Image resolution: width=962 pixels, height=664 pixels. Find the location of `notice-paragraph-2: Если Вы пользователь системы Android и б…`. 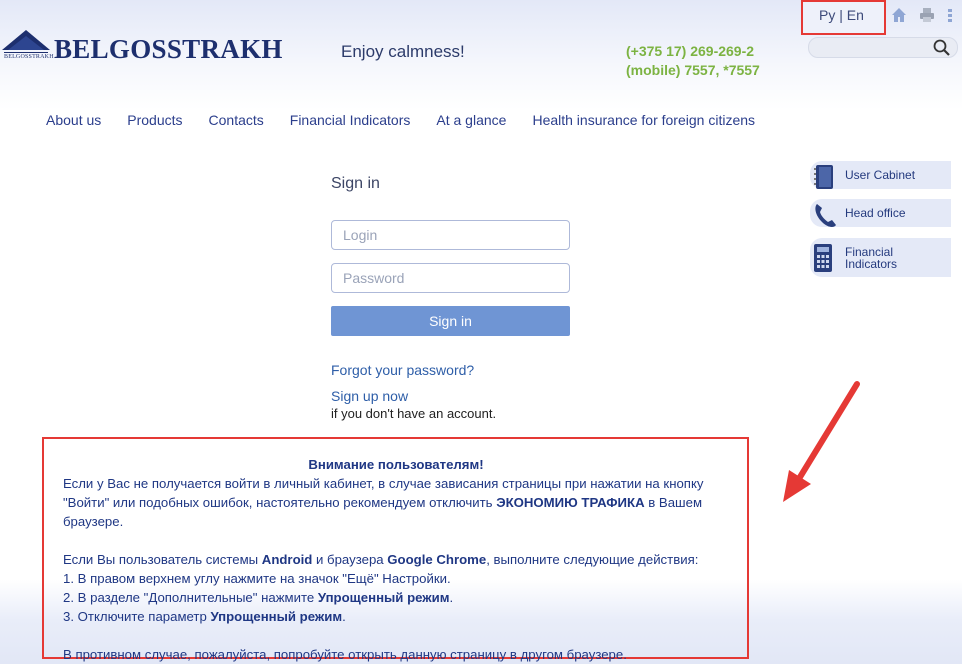

notice-paragraph-2: Если Вы пользователь системы Android и б… is located at coordinates (381, 559).